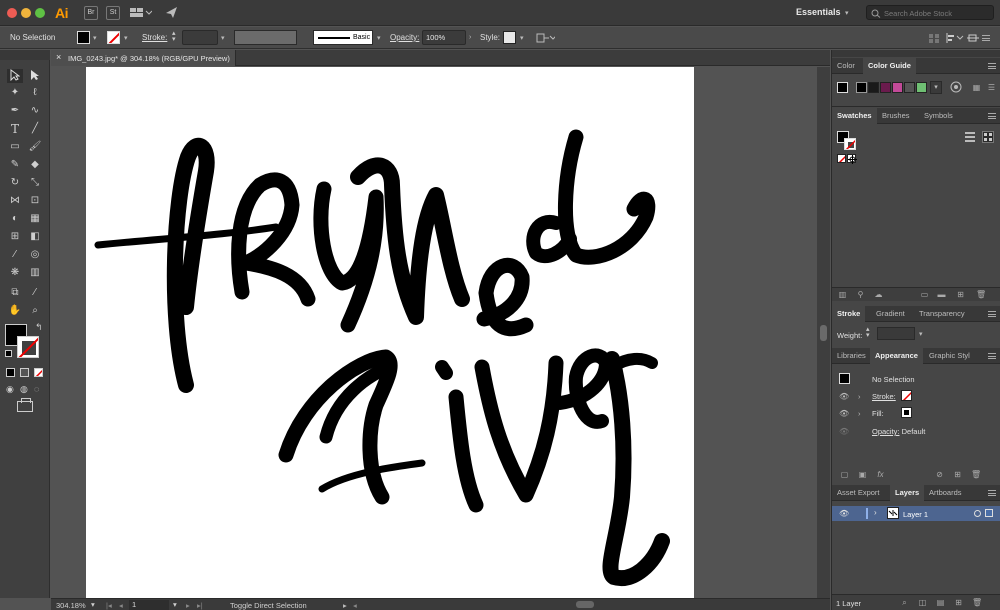 The height and width of the screenshot is (610, 1000). I want to click on weight-field, so click(896, 333).